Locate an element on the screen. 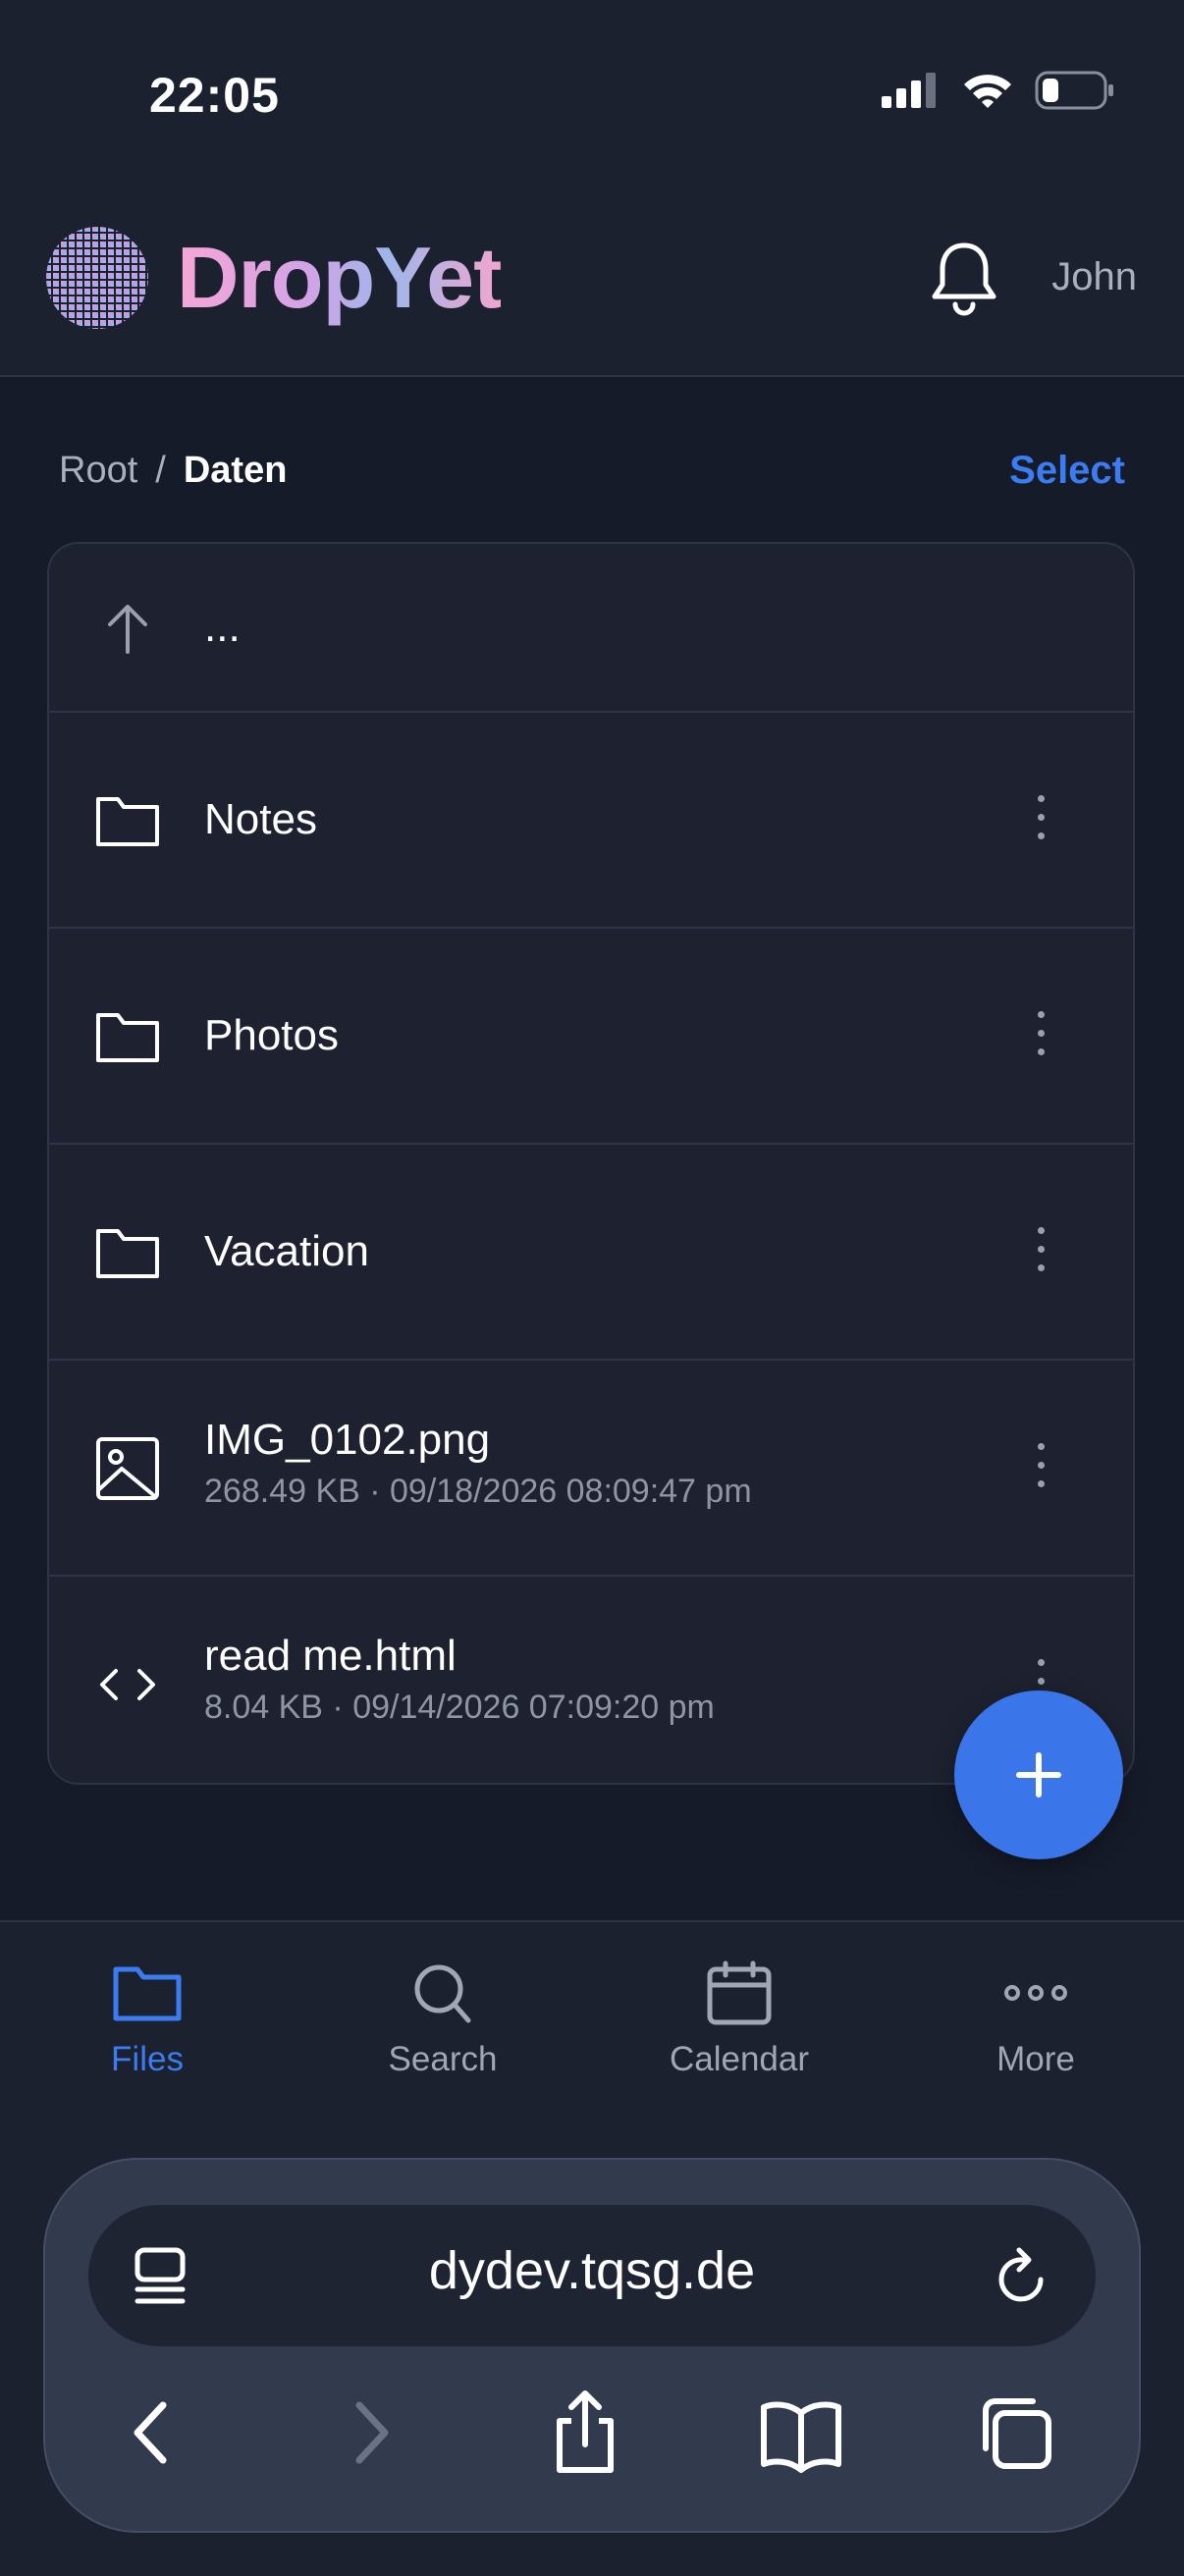 Image resolution: width=1184 pixels, height=2576 pixels. breadcrumb-root: Root is located at coordinates (98, 471).